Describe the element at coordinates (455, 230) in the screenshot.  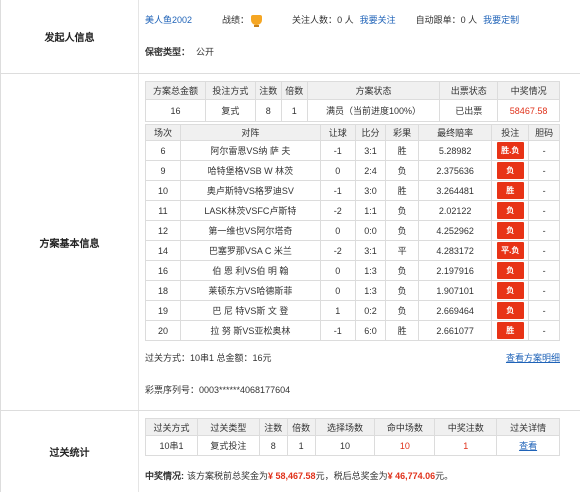
I see `match-odds: 4.252962` at that location.